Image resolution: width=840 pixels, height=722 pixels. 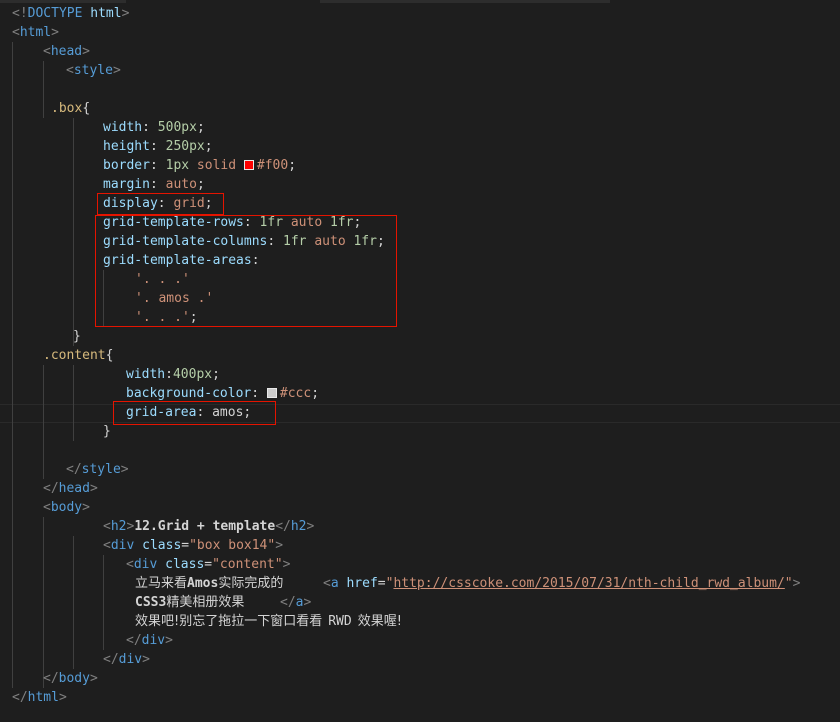 I want to click on css-property: grid-area, so click(x=161, y=412).